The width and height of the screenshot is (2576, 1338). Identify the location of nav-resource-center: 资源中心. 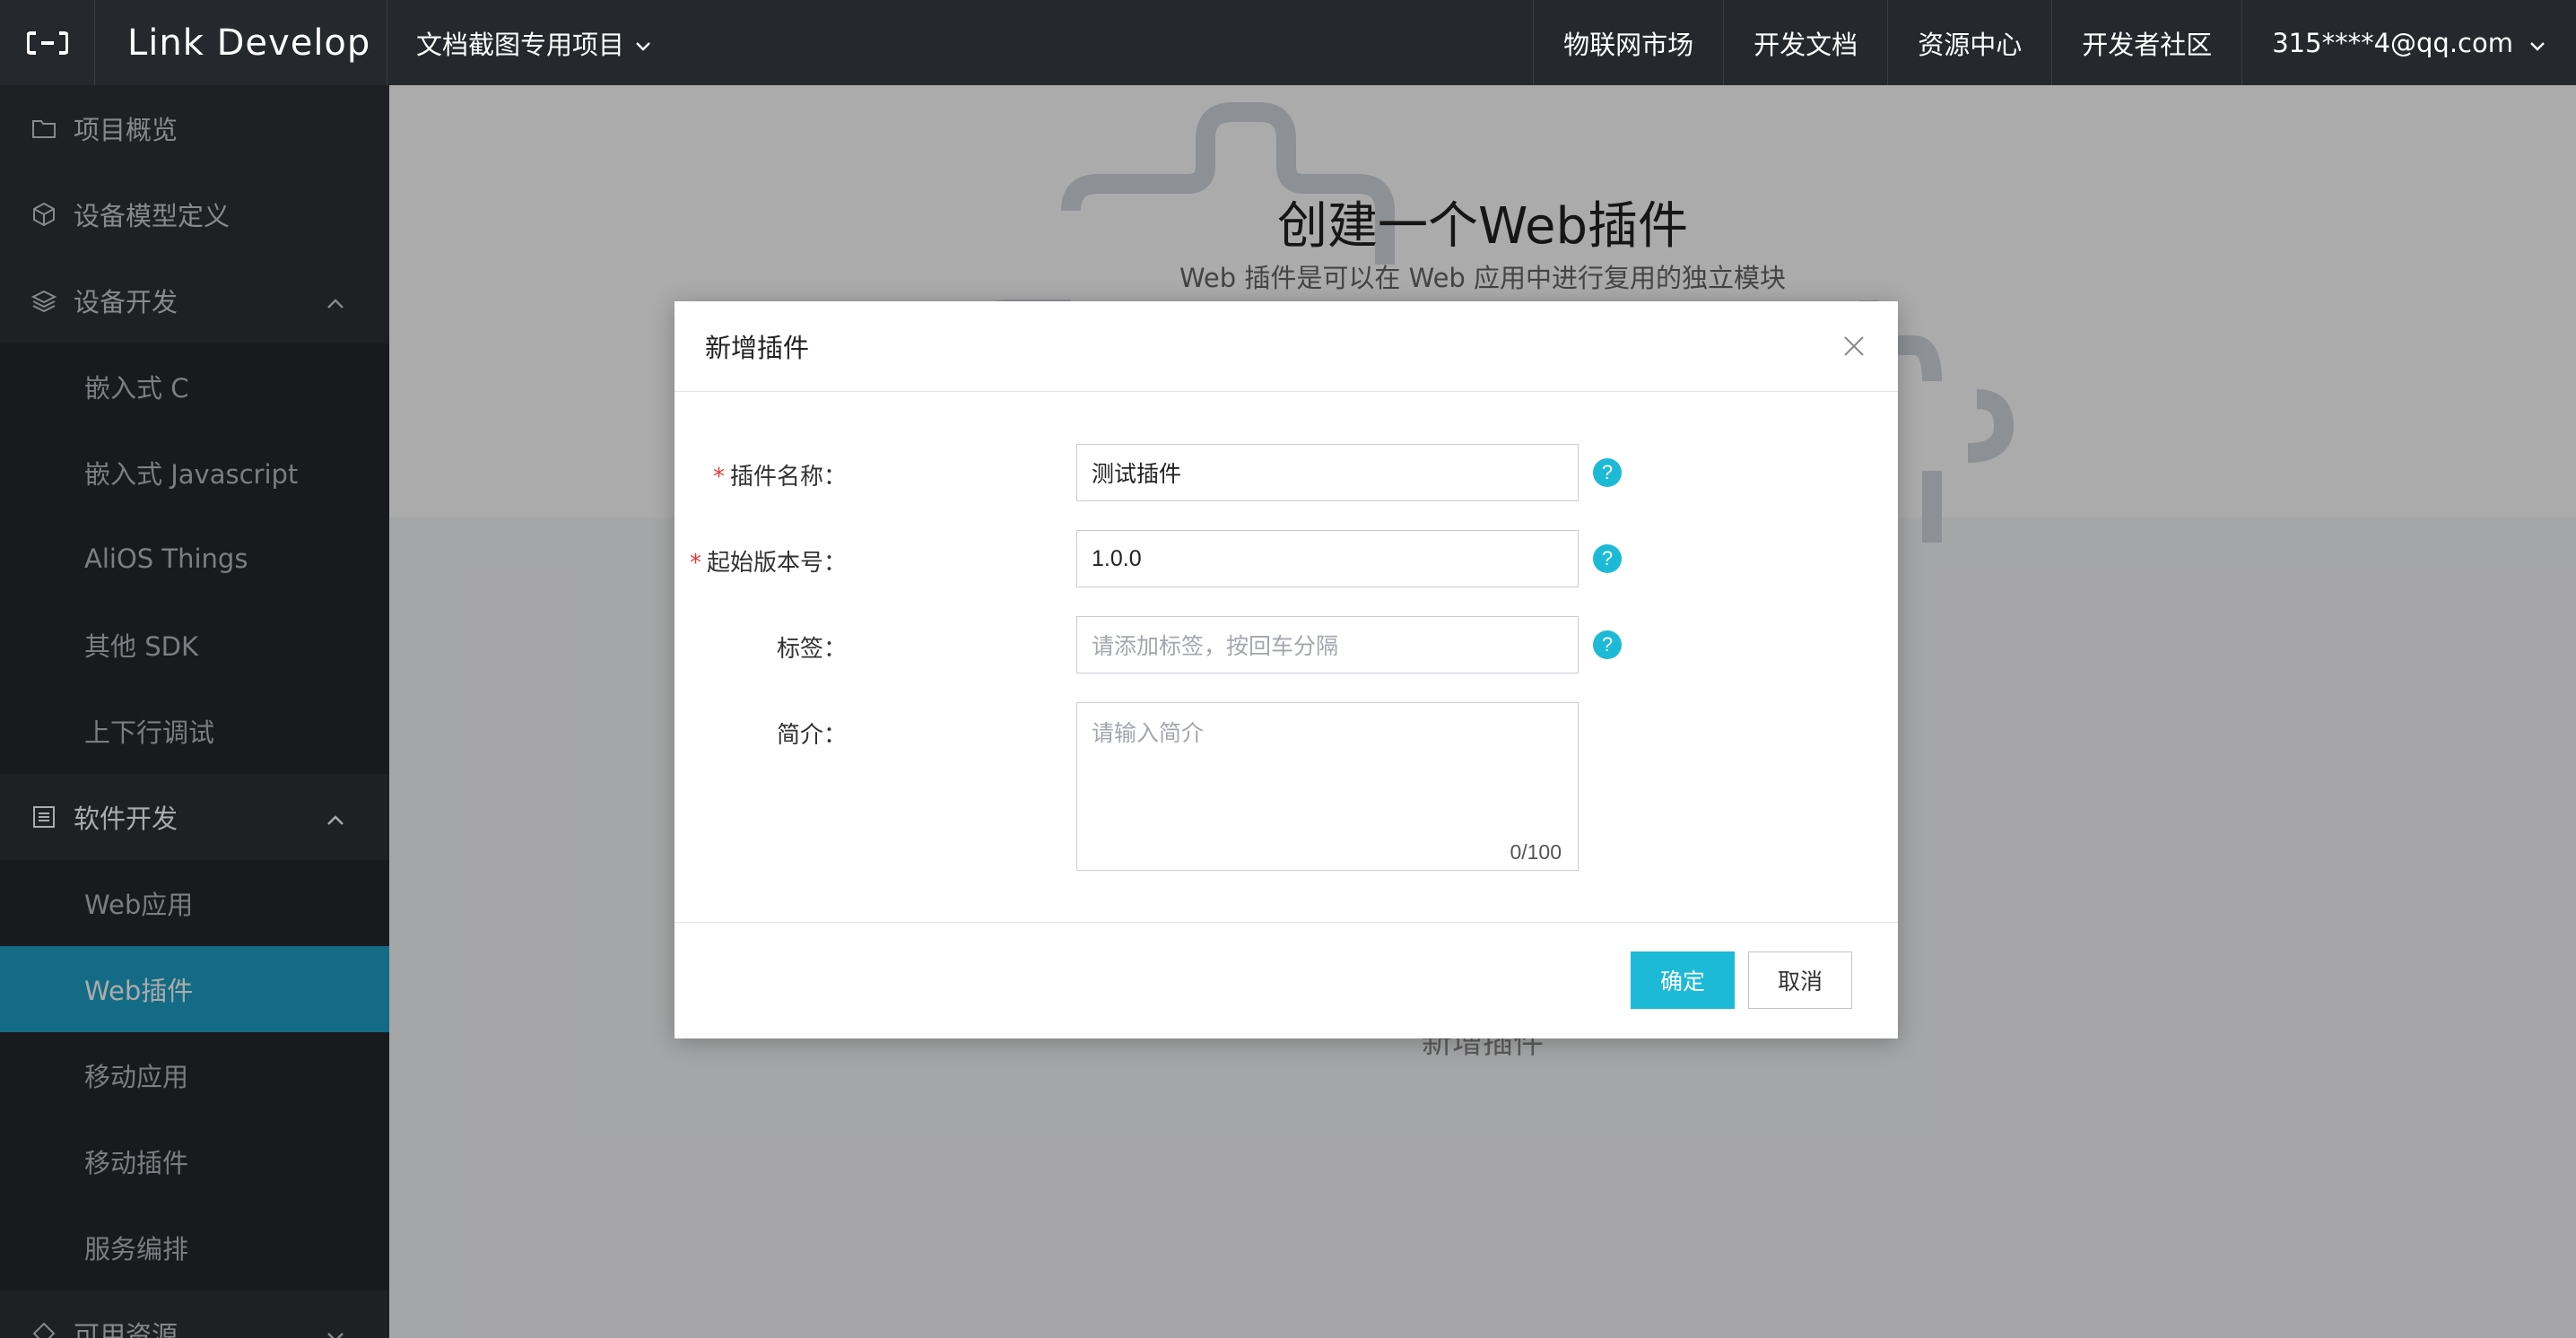
(1969, 43).